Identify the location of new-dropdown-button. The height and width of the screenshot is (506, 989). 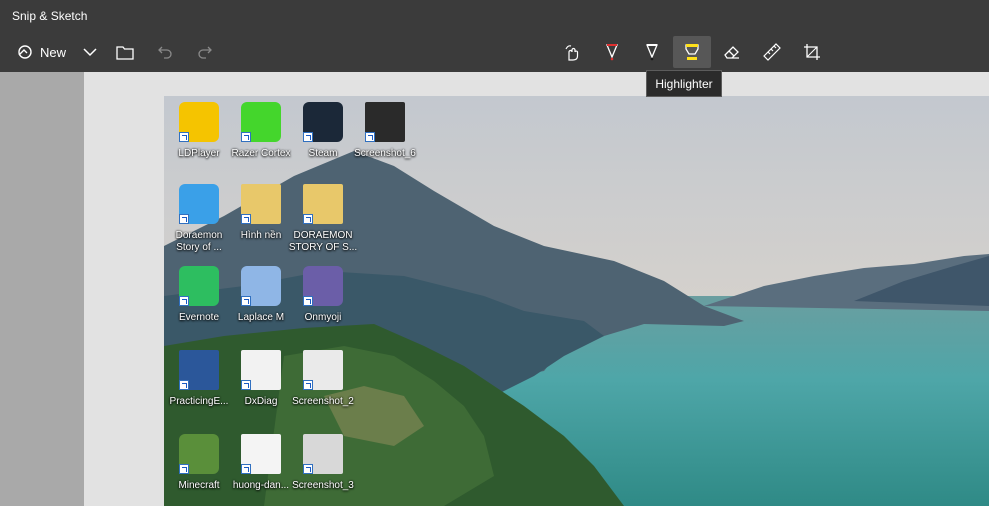
(90, 52).